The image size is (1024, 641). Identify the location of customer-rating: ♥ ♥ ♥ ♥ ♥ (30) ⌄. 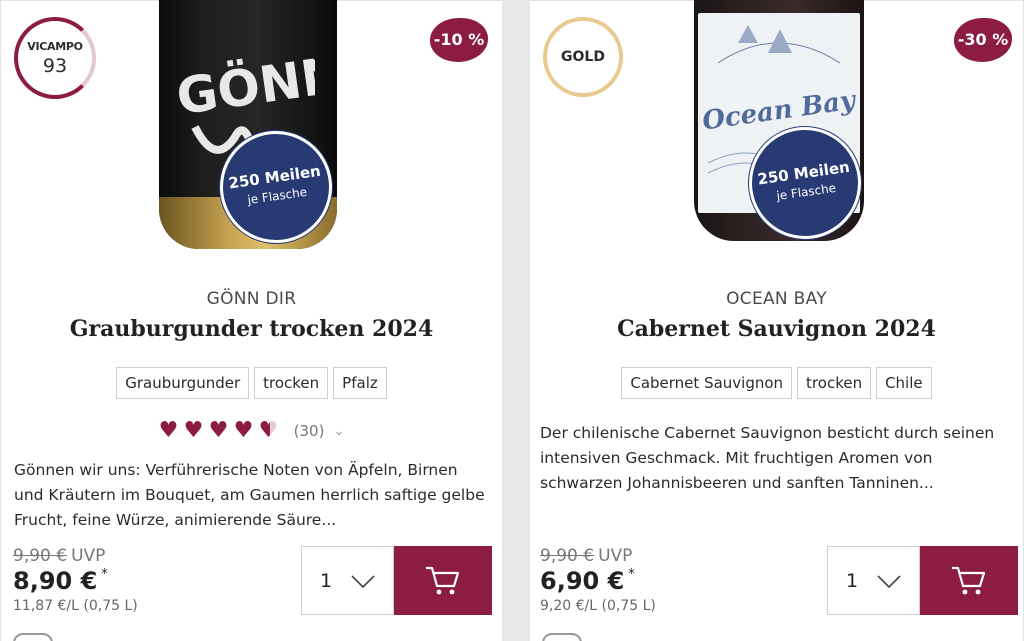
(251, 431).